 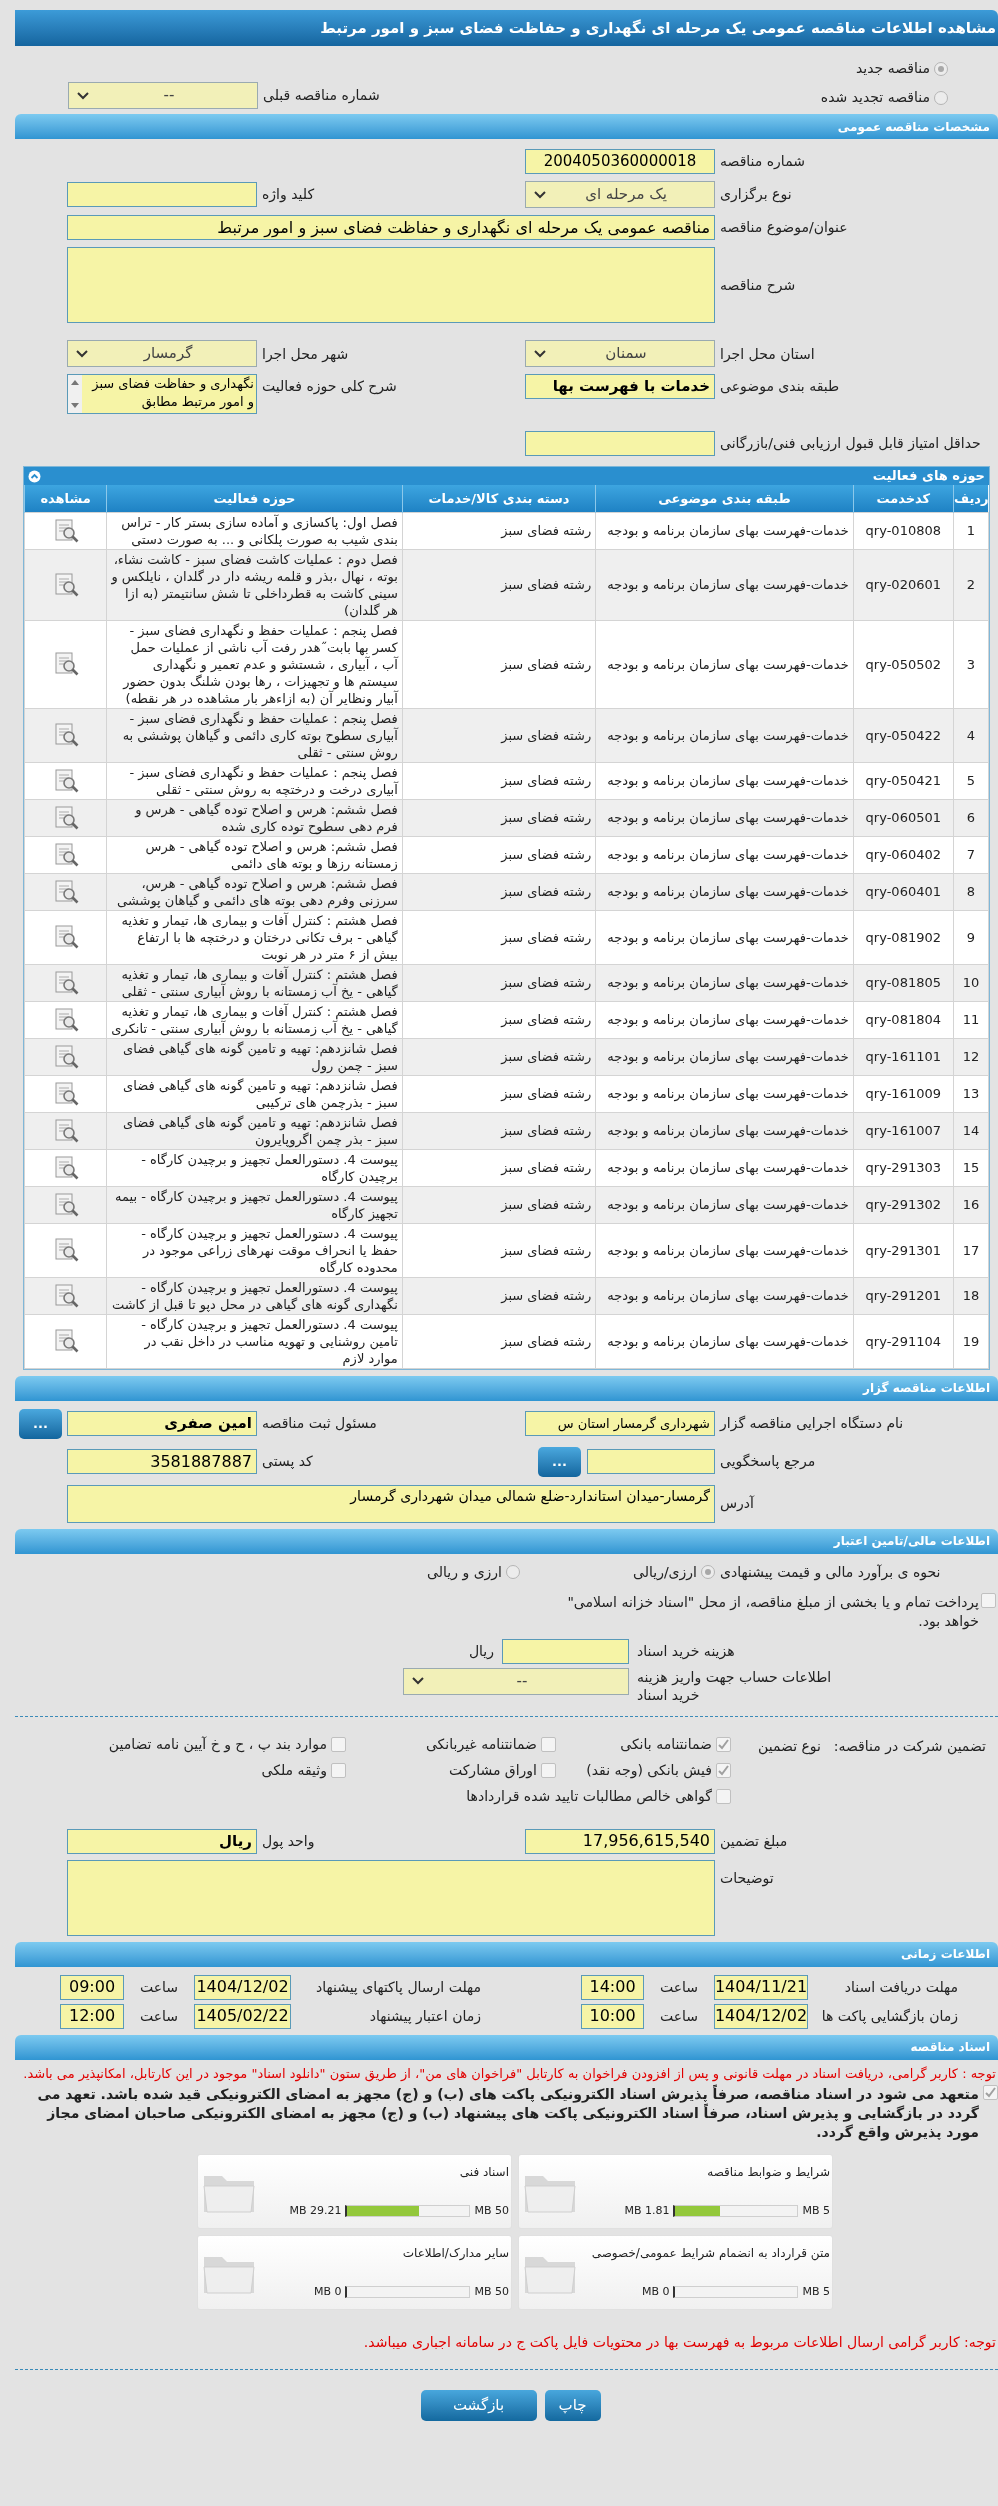 What do you see at coordinates (620, 161) in the screenshot?
I see `input-field: 2004050360000018` at bounding box center [620, 161].